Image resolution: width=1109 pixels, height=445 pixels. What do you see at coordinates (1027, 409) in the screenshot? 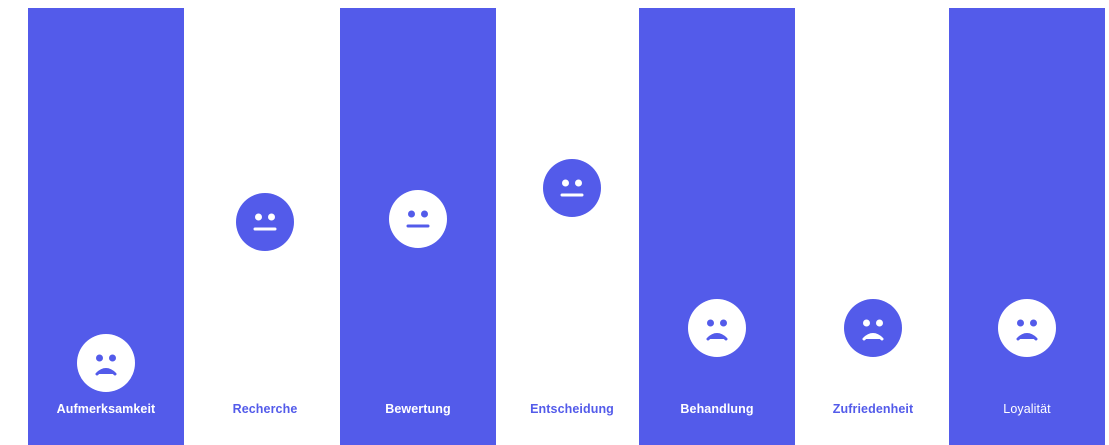
I see `stage-label: Loyalität` at bounding box center [1027, 409].